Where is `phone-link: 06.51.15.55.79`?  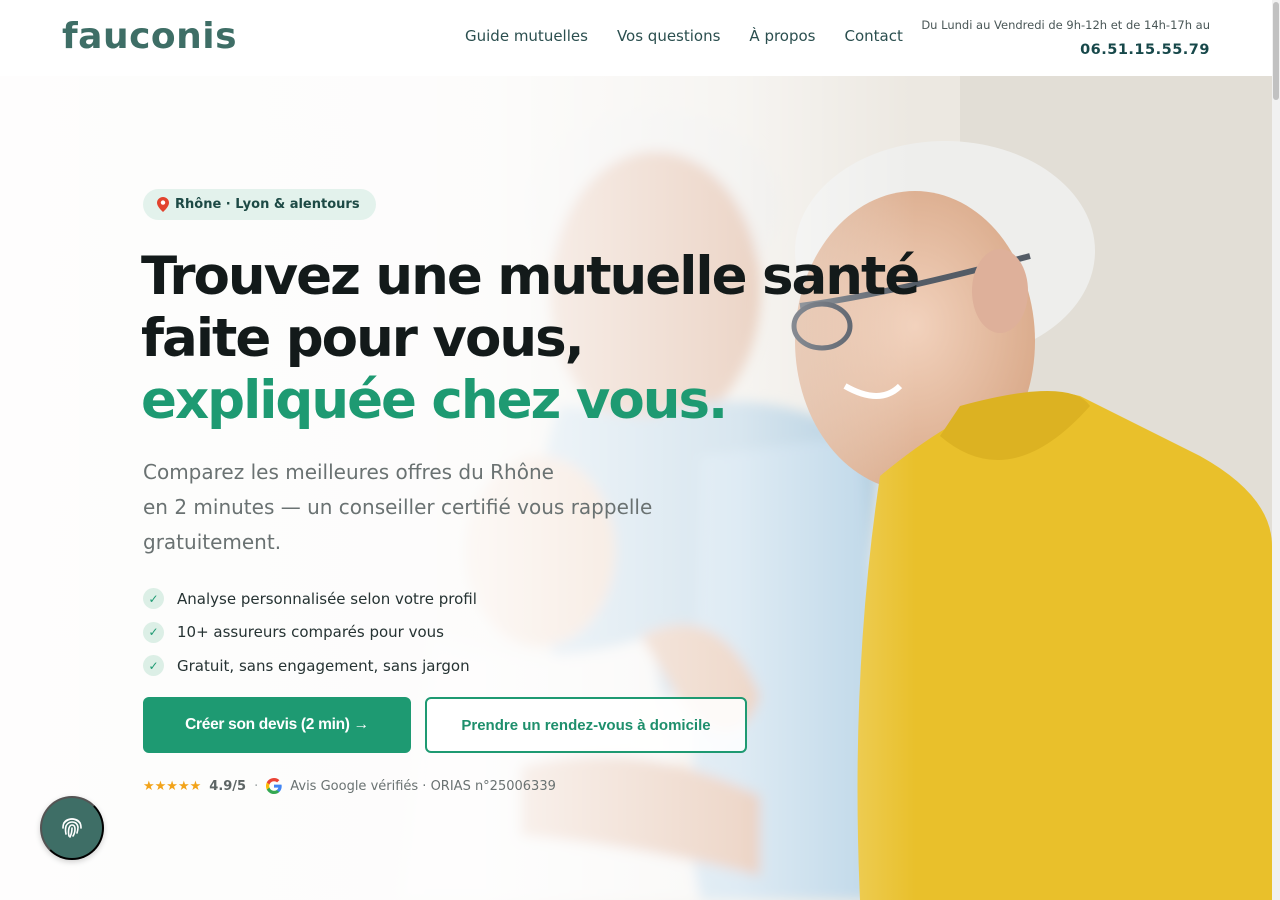
phone-link: 06.51.15.55.79 is located at coordinates (1065, 50).